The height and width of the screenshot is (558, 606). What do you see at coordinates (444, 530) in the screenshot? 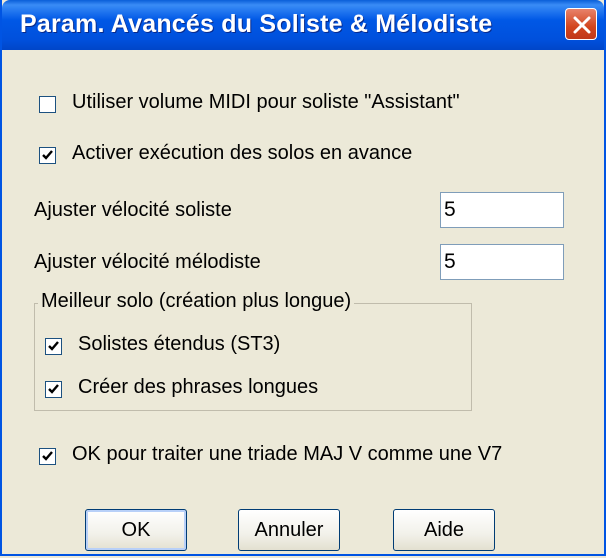
I see `help-button: Aide` at bounding box center [444, 530].